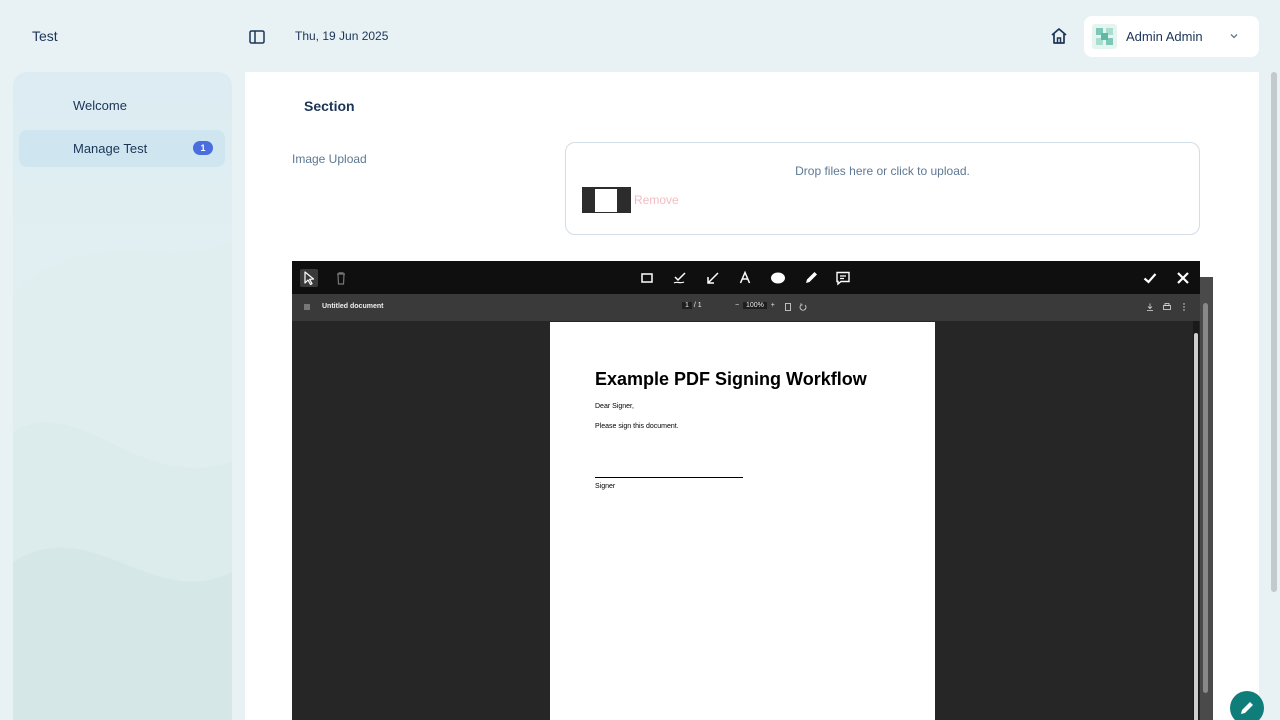 This screenshot has height=720, width=1280. What do you see at coordinates (1150, 307) in the screenshot?
I see `download-icon` at bounding box center [1150, 307].